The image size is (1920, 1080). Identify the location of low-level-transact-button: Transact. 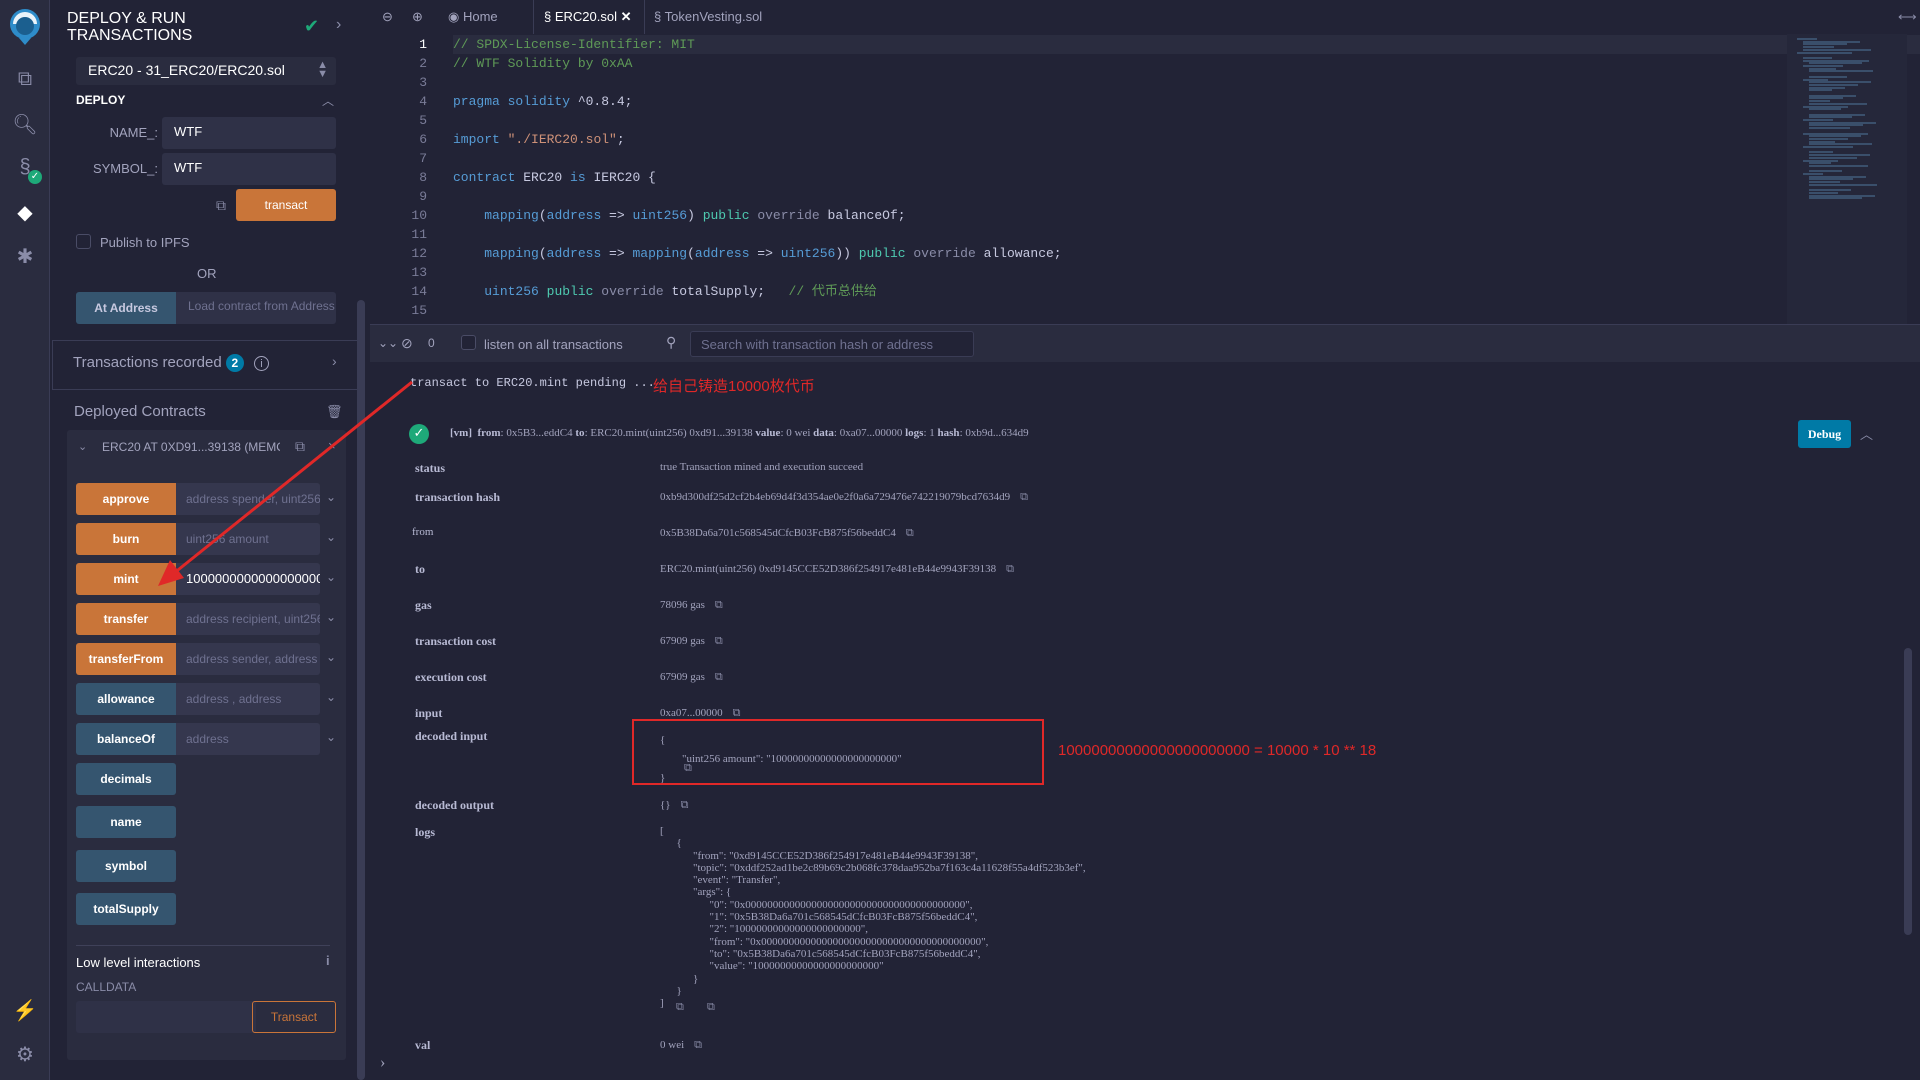
(294, 1017).